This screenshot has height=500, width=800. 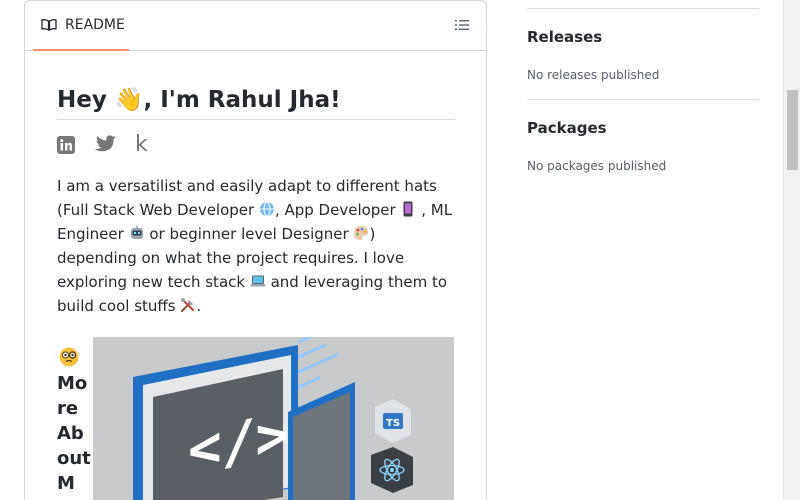 I want to click on readme-tab-label: README, so click(x=95, y=25).